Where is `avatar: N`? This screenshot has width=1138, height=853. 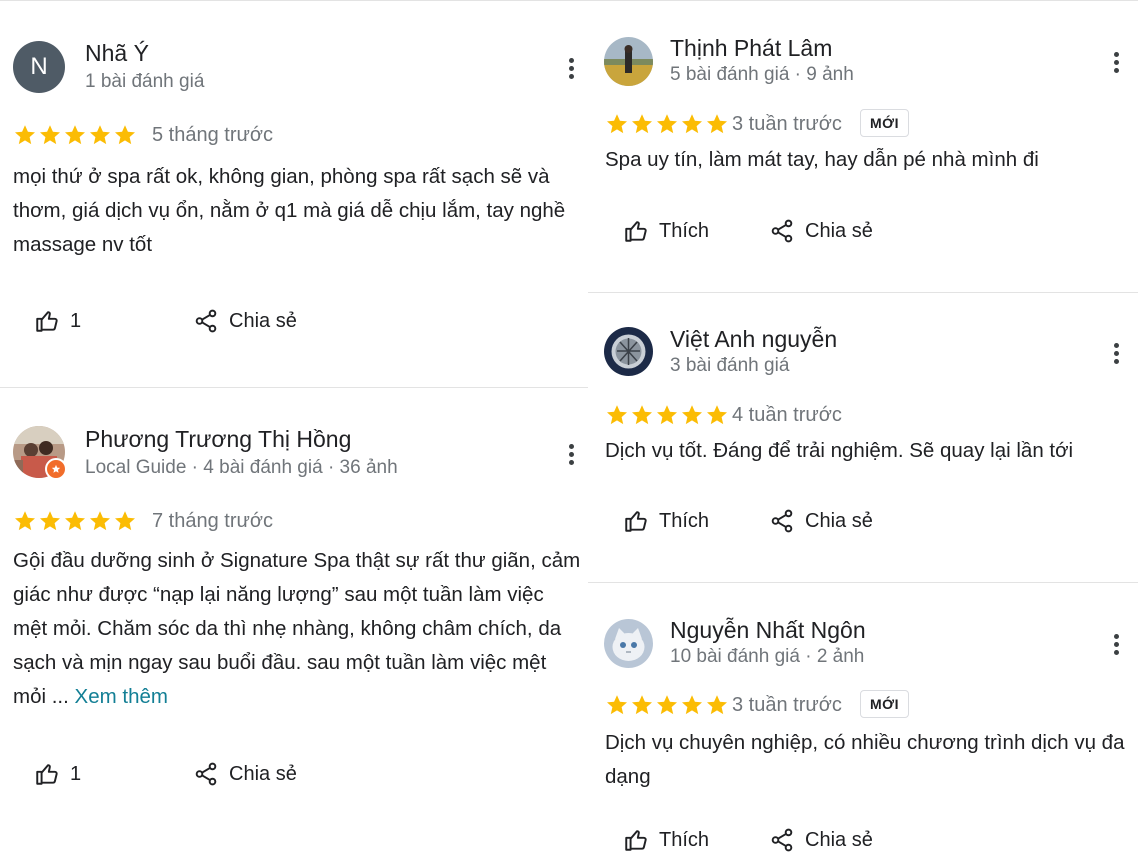
avatar: N is located at coordinates (39, 67).